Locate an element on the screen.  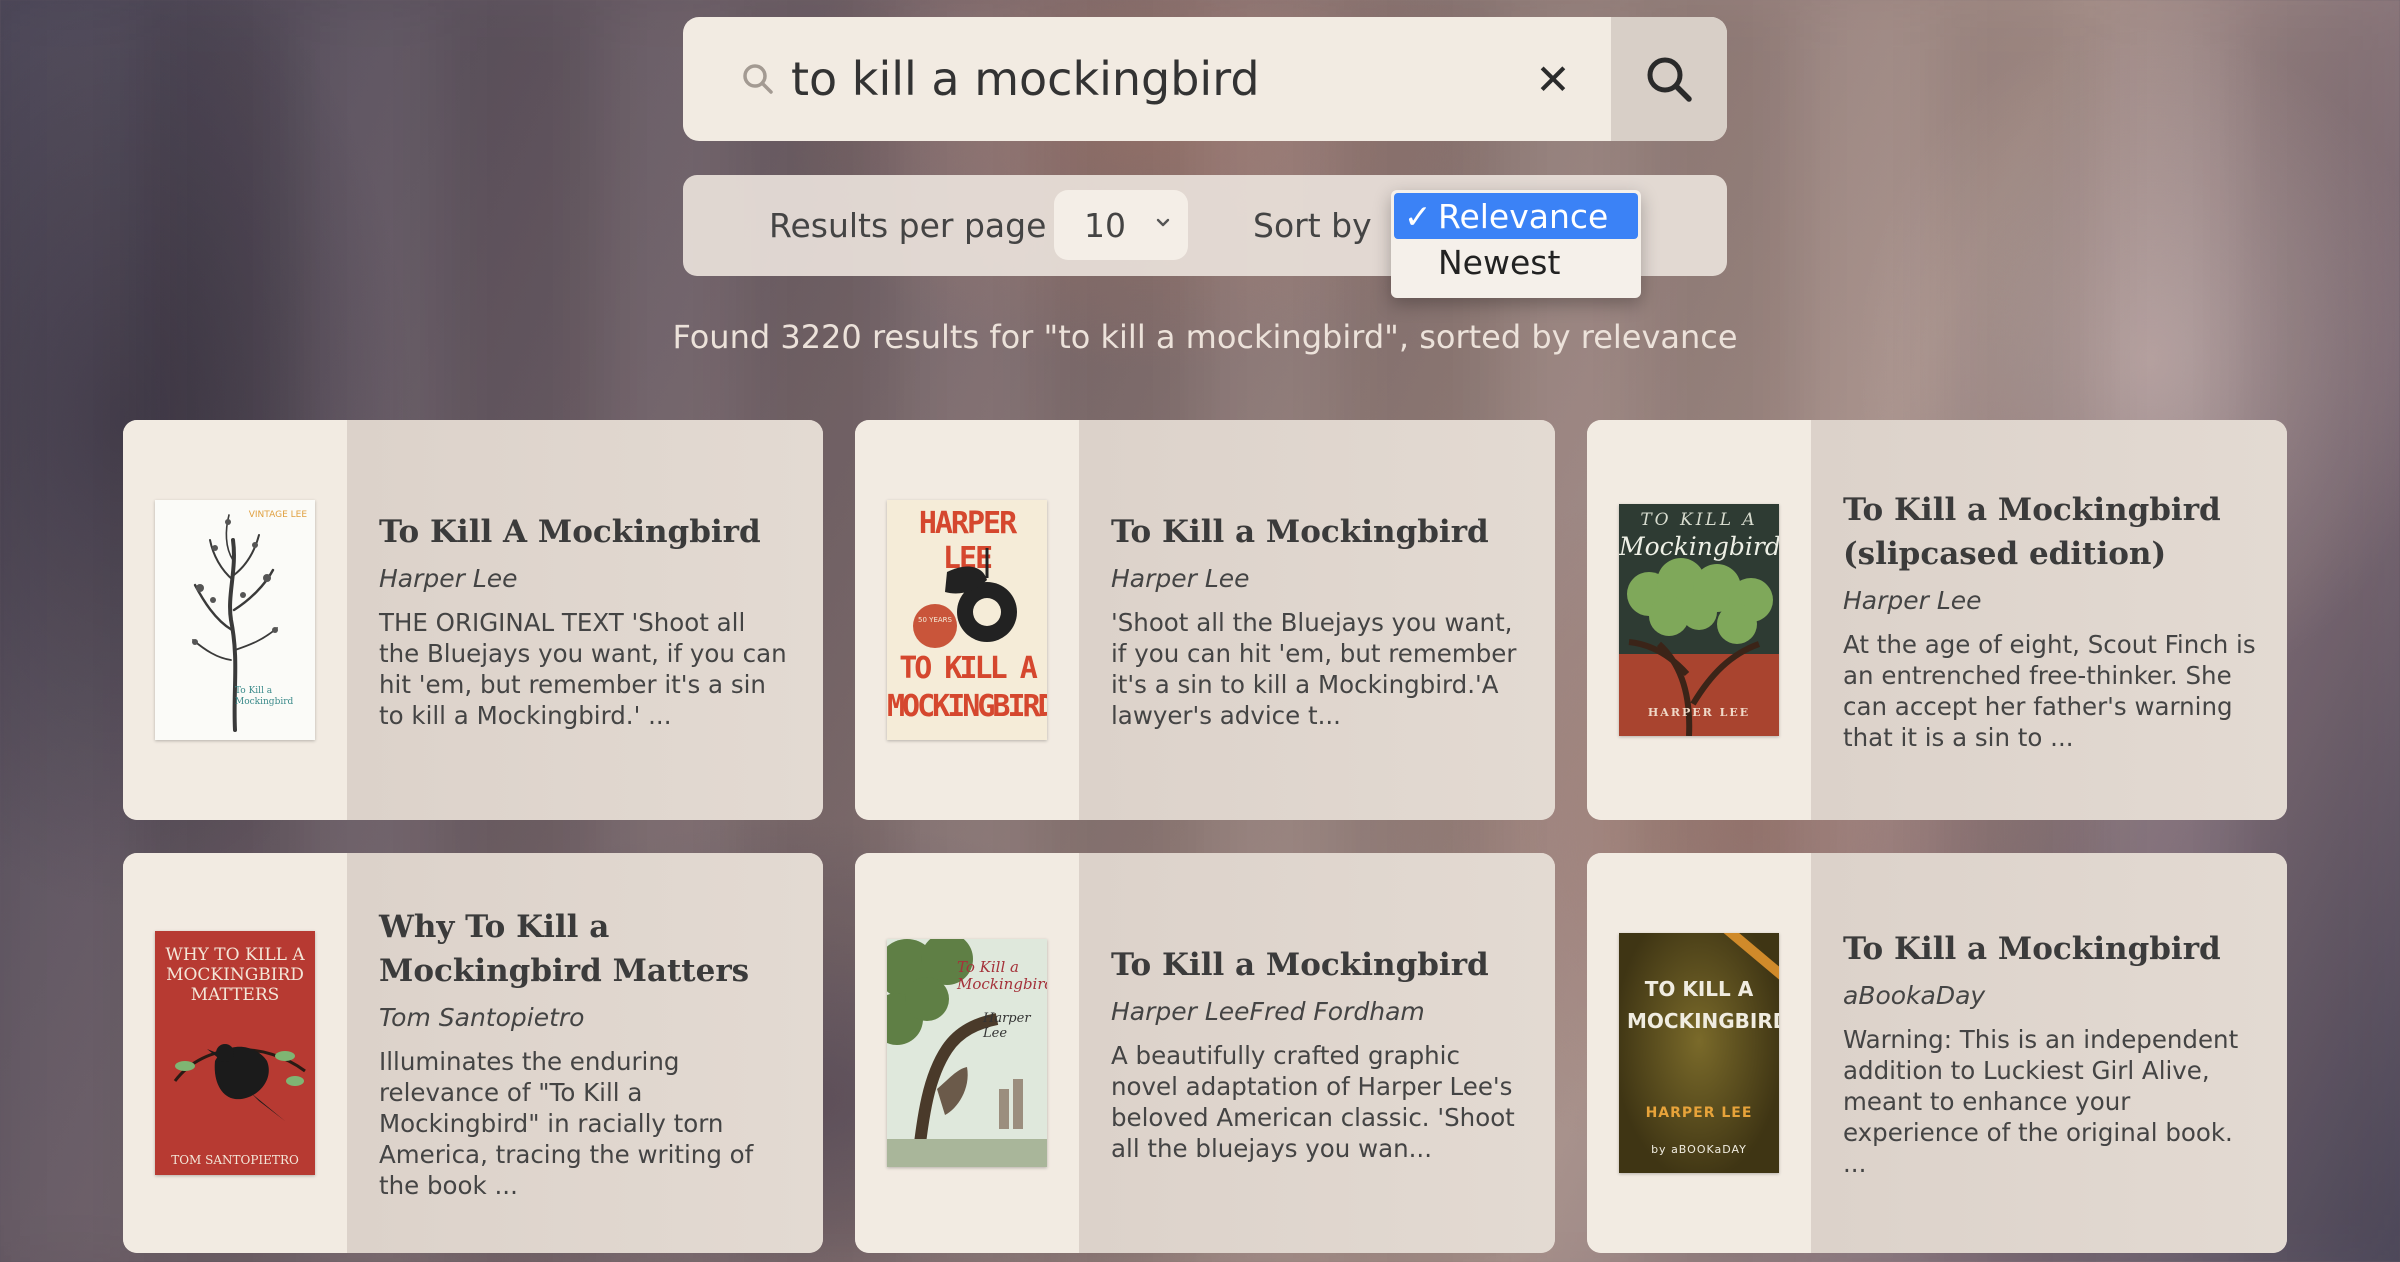
checkmark-icon: ✓ is located at coordinates (1418, 216).